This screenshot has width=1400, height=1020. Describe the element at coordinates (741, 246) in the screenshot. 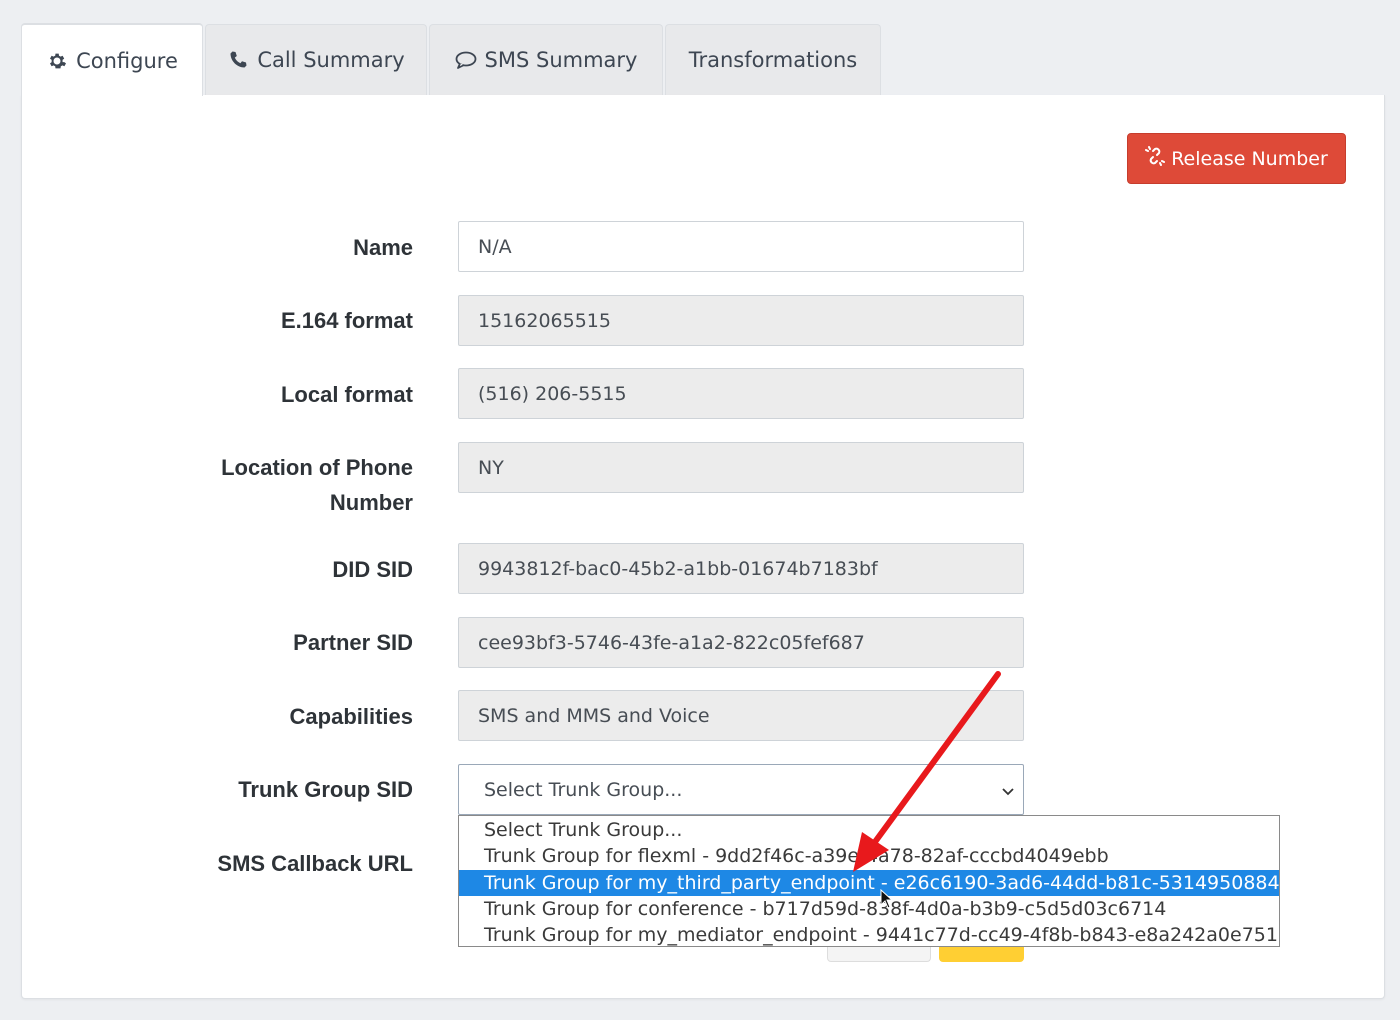

I see `name-input: N/A` at that location.